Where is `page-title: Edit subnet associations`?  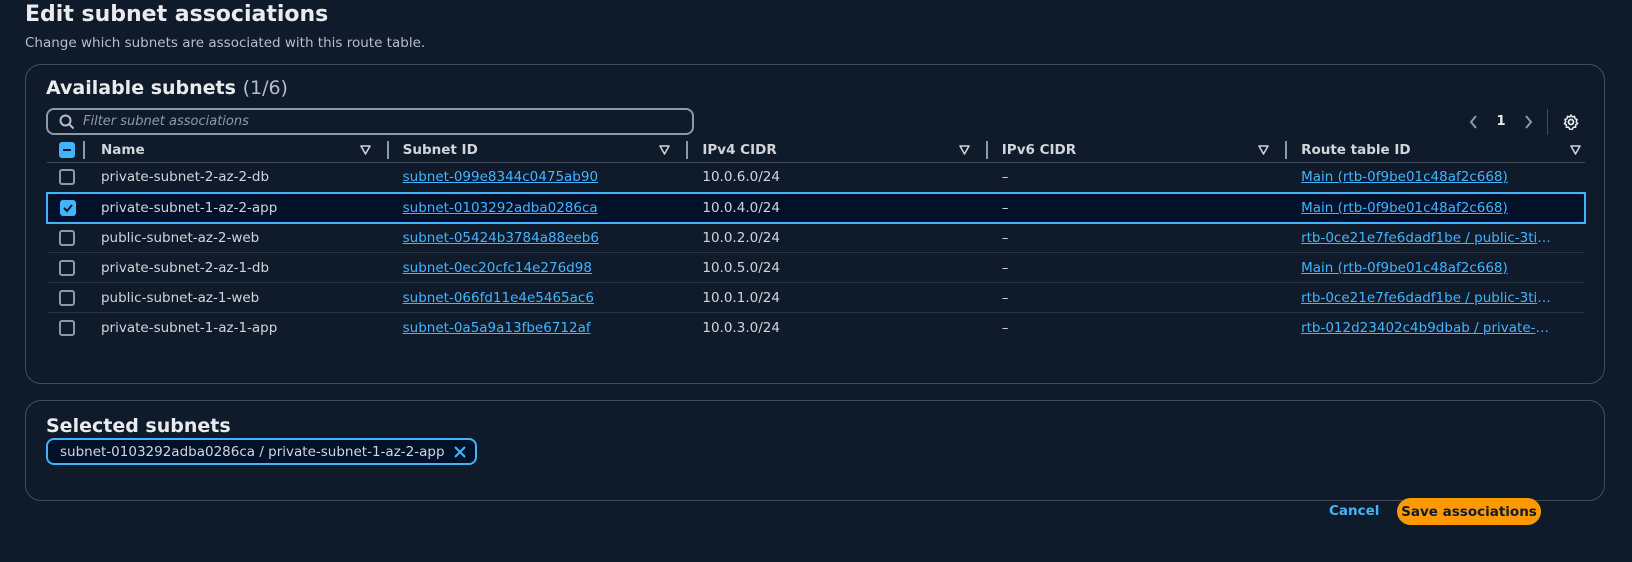
page-title: Edit subnet associations is located at coordinates (177, 14).